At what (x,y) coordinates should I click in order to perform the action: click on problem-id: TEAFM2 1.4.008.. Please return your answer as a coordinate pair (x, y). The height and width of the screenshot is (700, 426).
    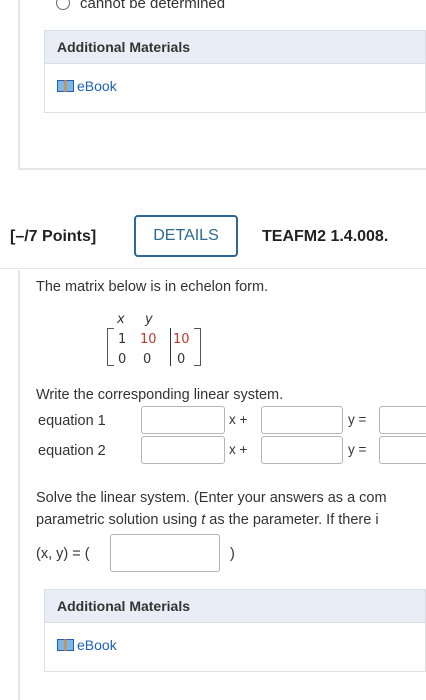
    Looking at the image, I should click on (325, 236).